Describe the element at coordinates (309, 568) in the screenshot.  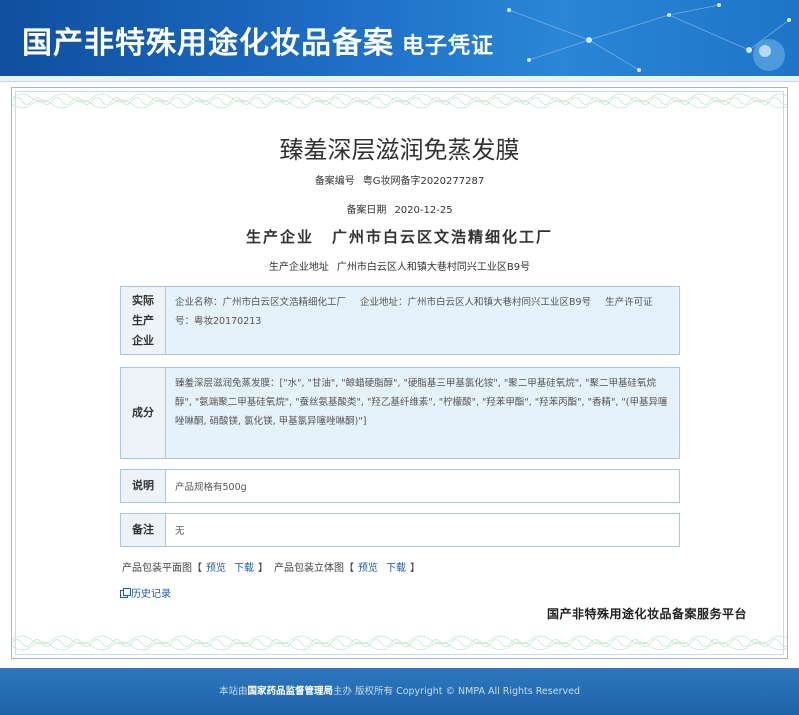
I see `solid-package-label: 产品包装立体图` at that location.